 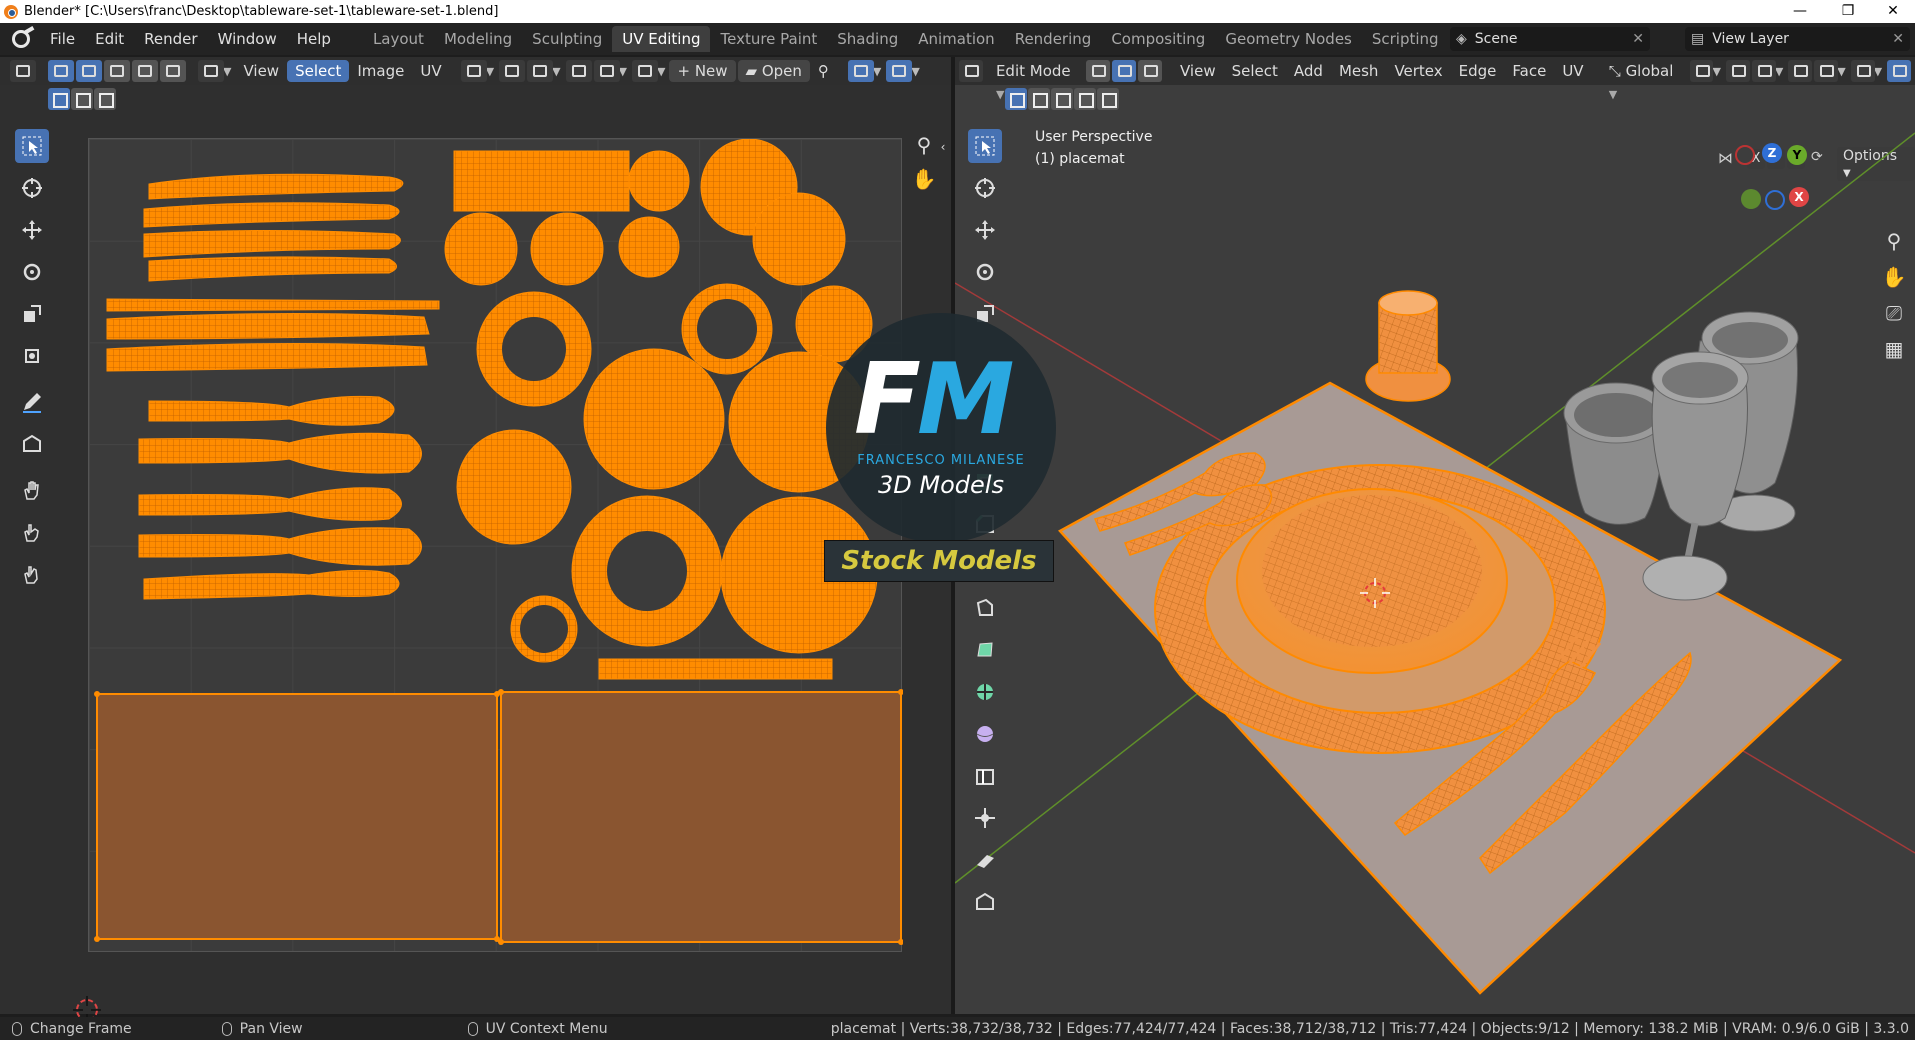 What do you see at coordinates (661, 39) in the screenshot?
I see `tab-uv-editing: UV Editing` at bounding box center [661, 39].